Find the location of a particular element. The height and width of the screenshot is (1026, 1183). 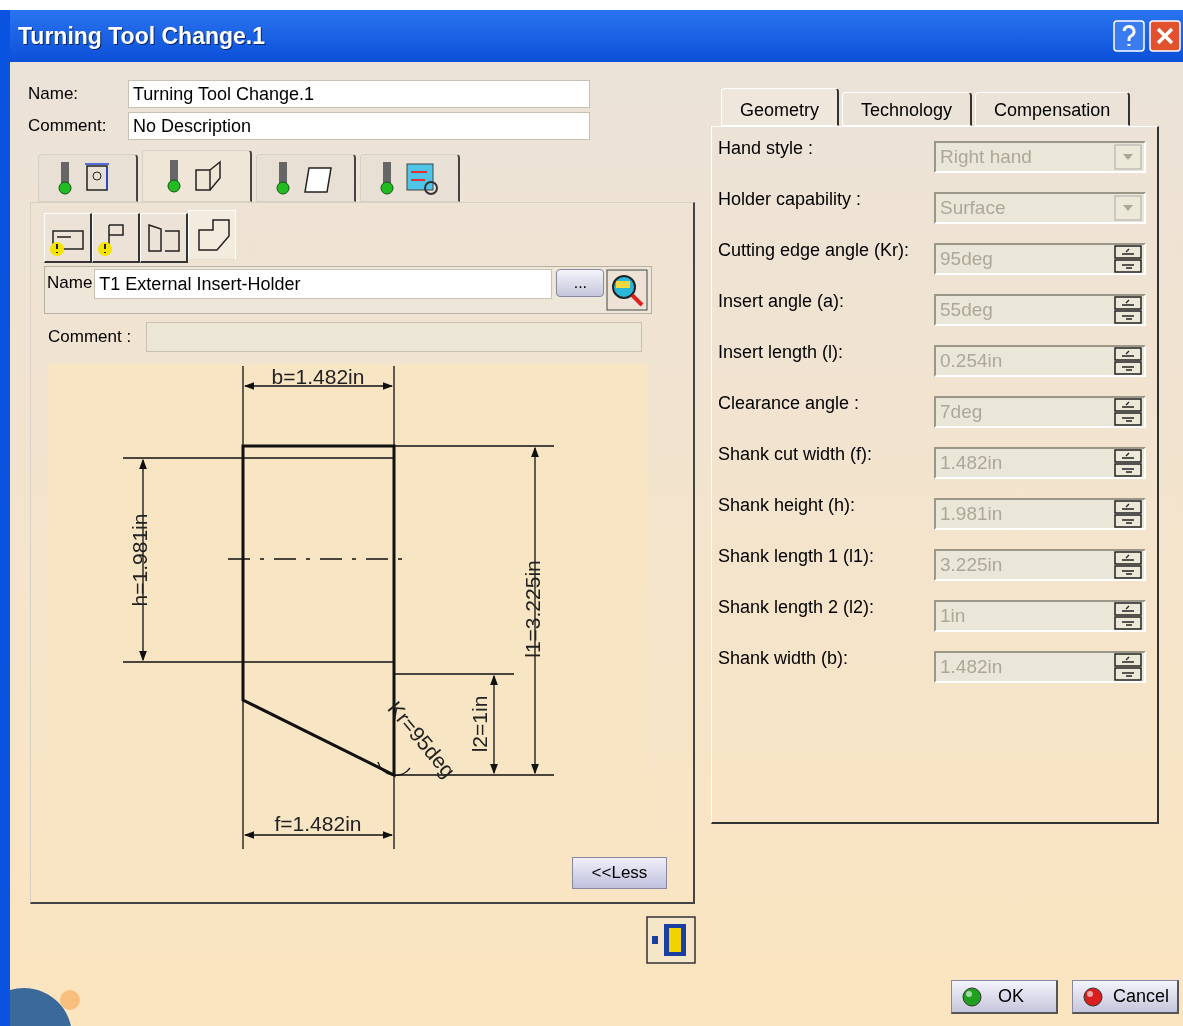

parameter-label: Hand style : is located at coordinates (766, 148).